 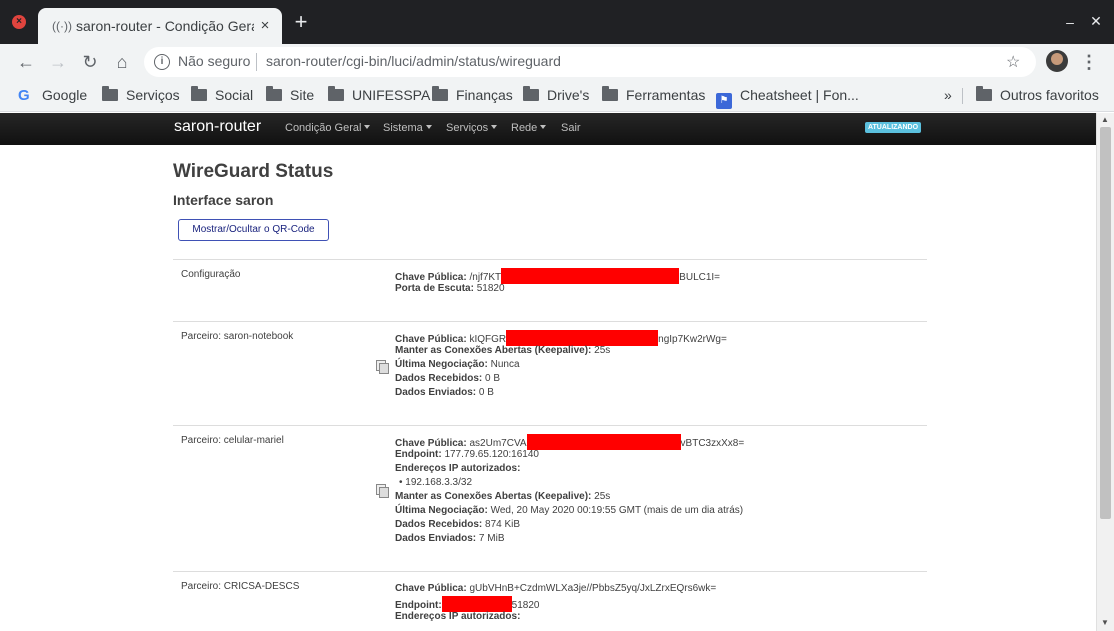 What do you see at coordinates (948, 96) in the screenshot?
I see `bookmarks-overflow-button: »` at bounding box center [948, 96].